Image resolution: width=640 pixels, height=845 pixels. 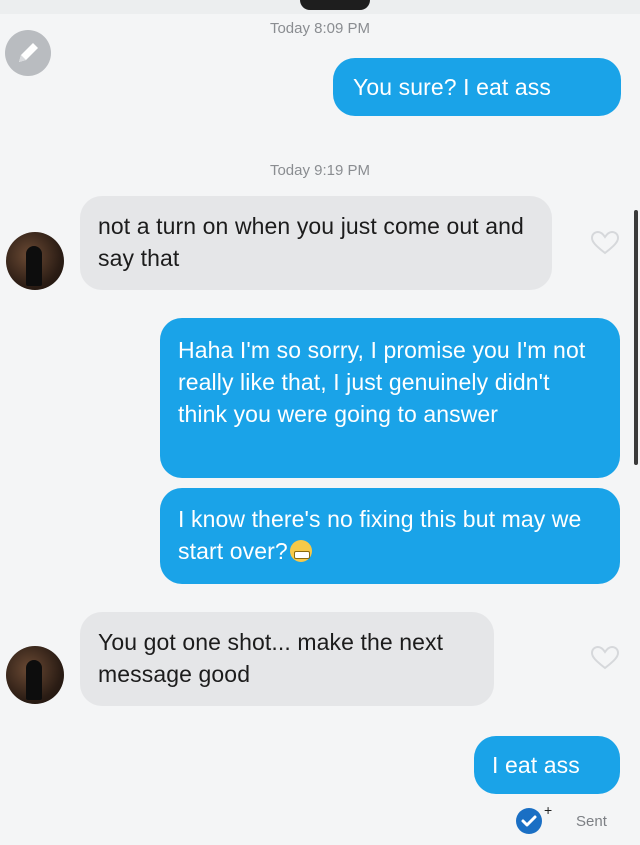 I want to click on outgoing-message: You sure? I eat ass, so click(x=477, y=87).